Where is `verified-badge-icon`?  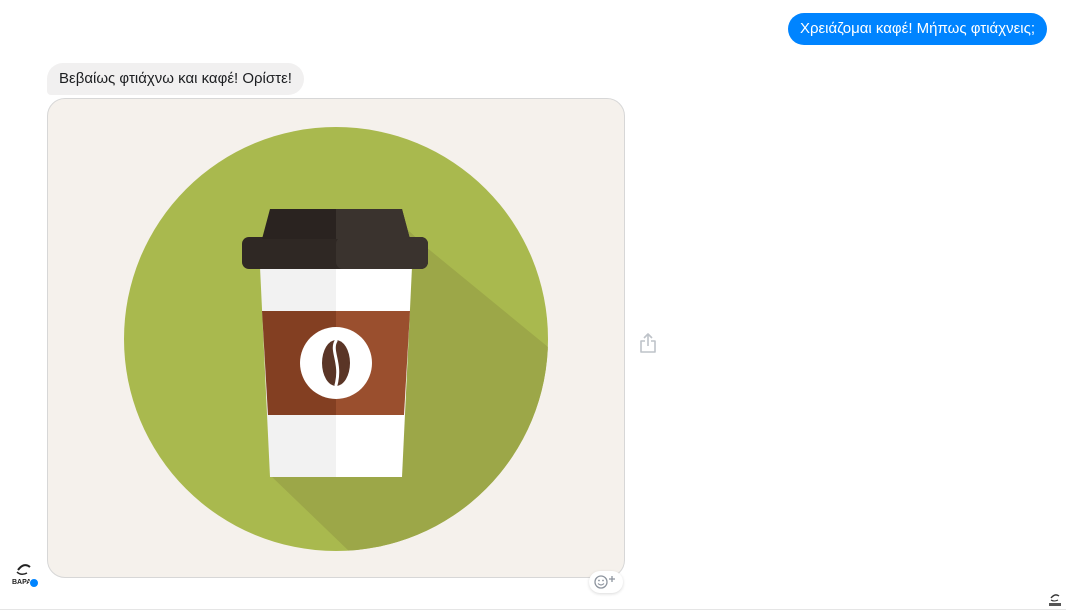 verified-badge-icon is located at coordinates (34, 583).